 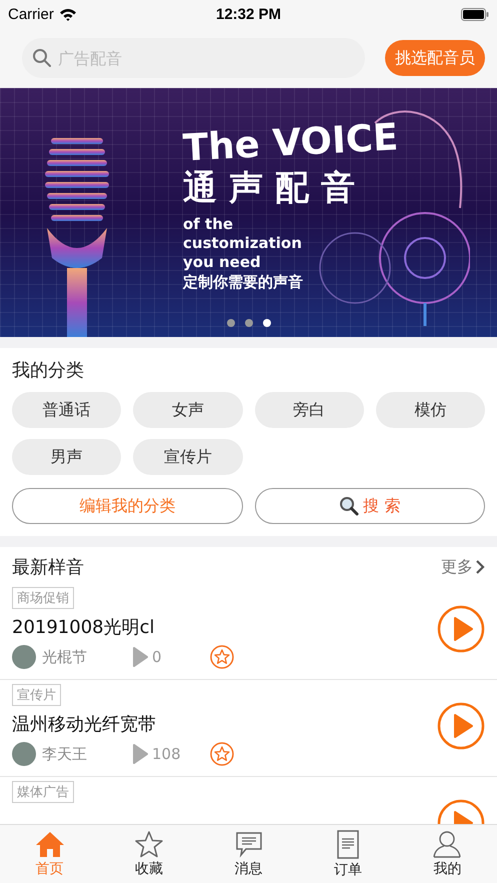 I want to click on category-chip: 普通话, so click(x=67, y=410).